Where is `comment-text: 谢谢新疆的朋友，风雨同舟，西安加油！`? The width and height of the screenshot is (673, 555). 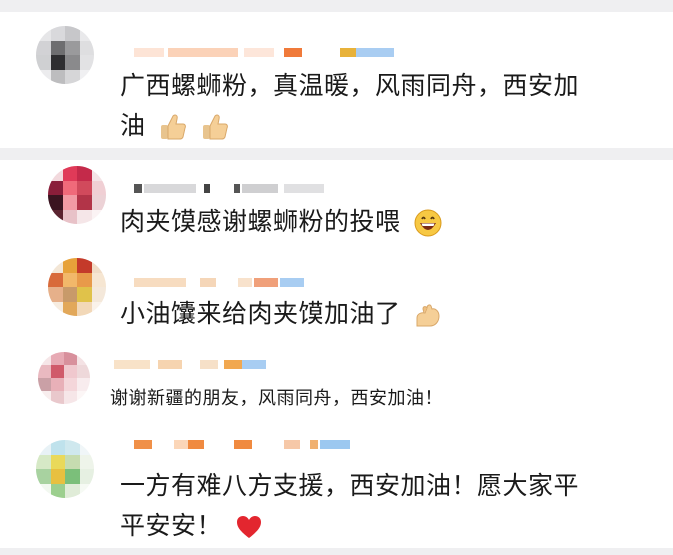
comment-text: 谢谢新疆的朋友，风雨同舟，西安加油！ is located at coordinates (335, 399).